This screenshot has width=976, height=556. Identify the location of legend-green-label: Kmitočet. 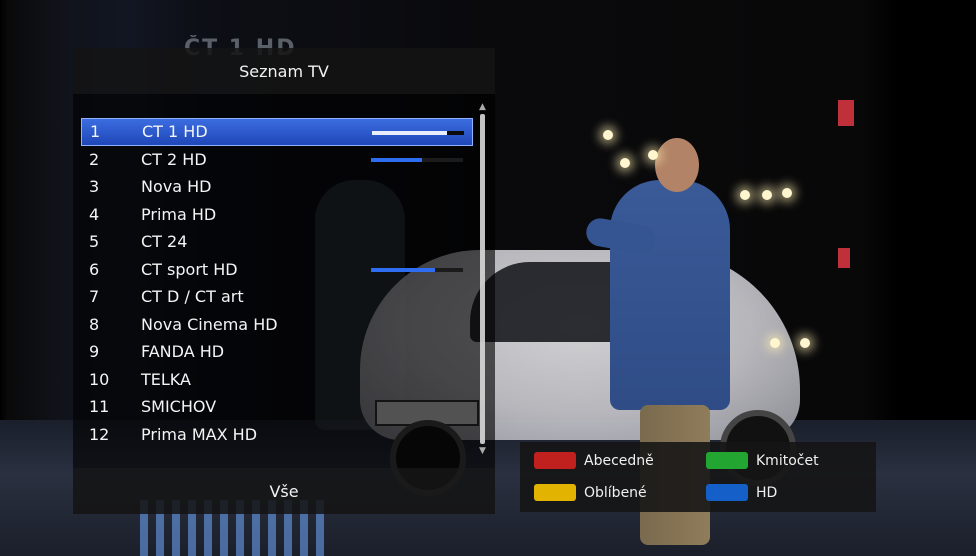
(787, 460).